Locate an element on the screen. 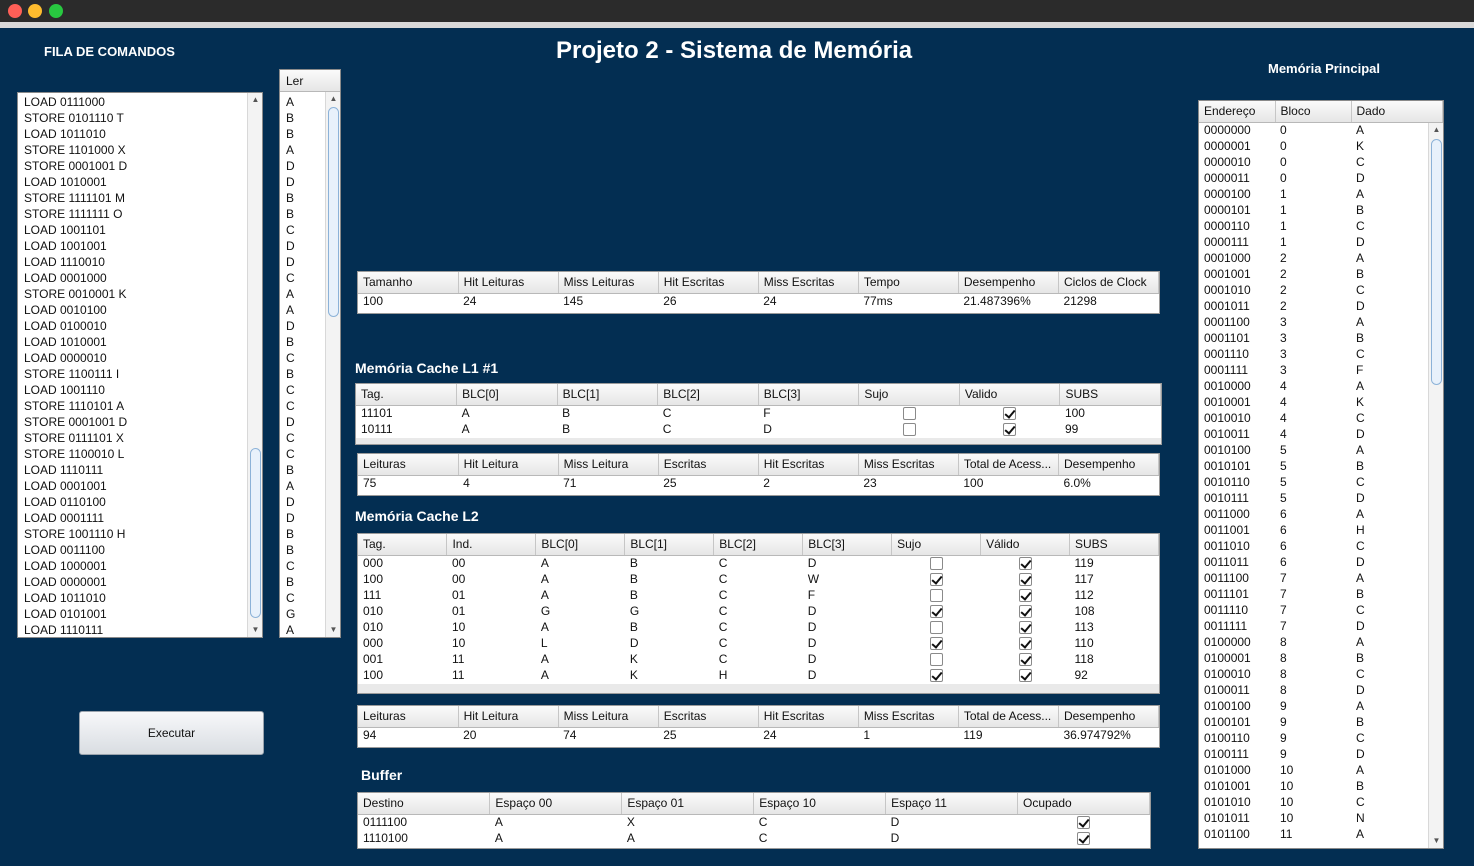 This screenshot has height=866, width=1474. list-item: LOAD 0001000 is located at coordinates (132, 278).